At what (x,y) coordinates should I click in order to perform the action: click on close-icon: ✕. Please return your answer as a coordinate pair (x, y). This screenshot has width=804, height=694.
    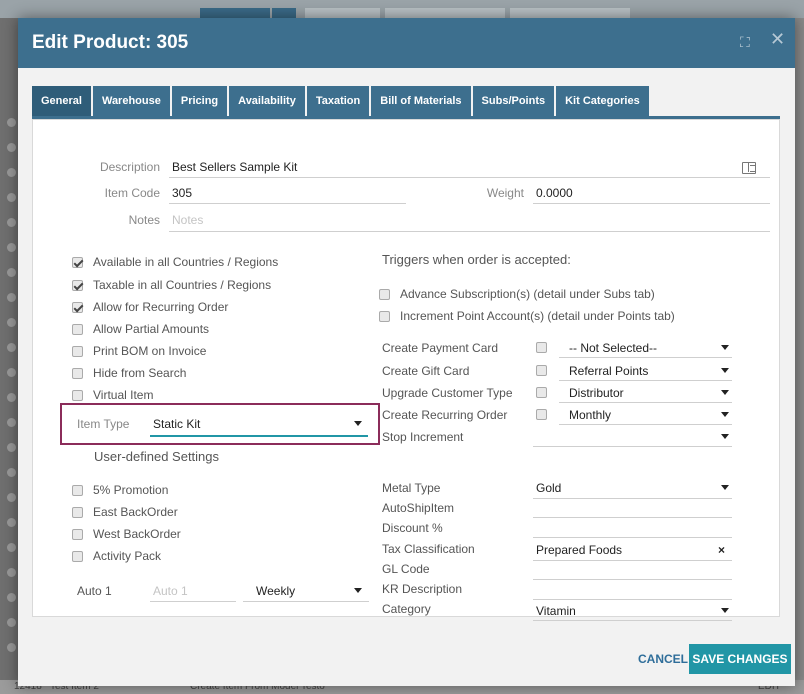
    Looking at the image, I should click on (777, 39).